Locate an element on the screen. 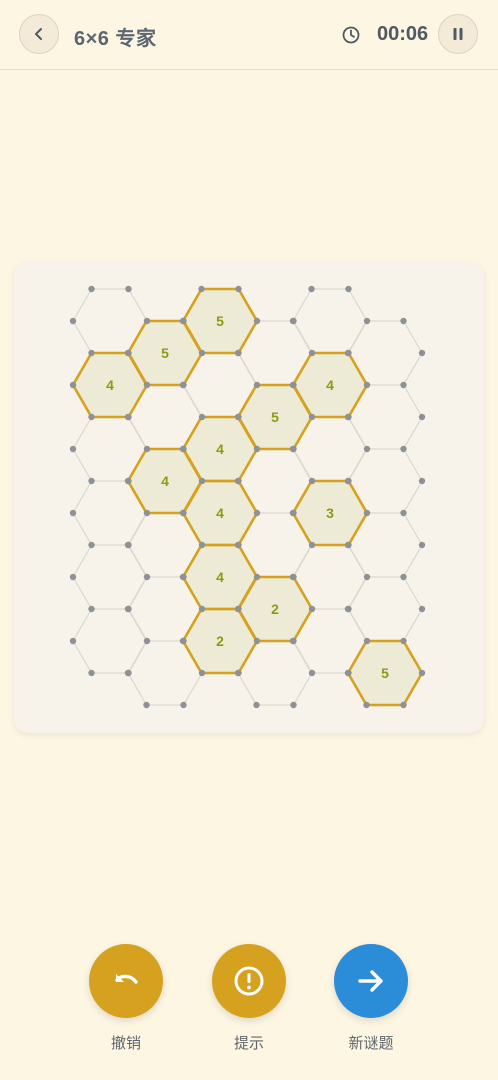 Image resolution: width=498 pixels, height=1080 pixels. hint-button is located at coordinates (249, 981).